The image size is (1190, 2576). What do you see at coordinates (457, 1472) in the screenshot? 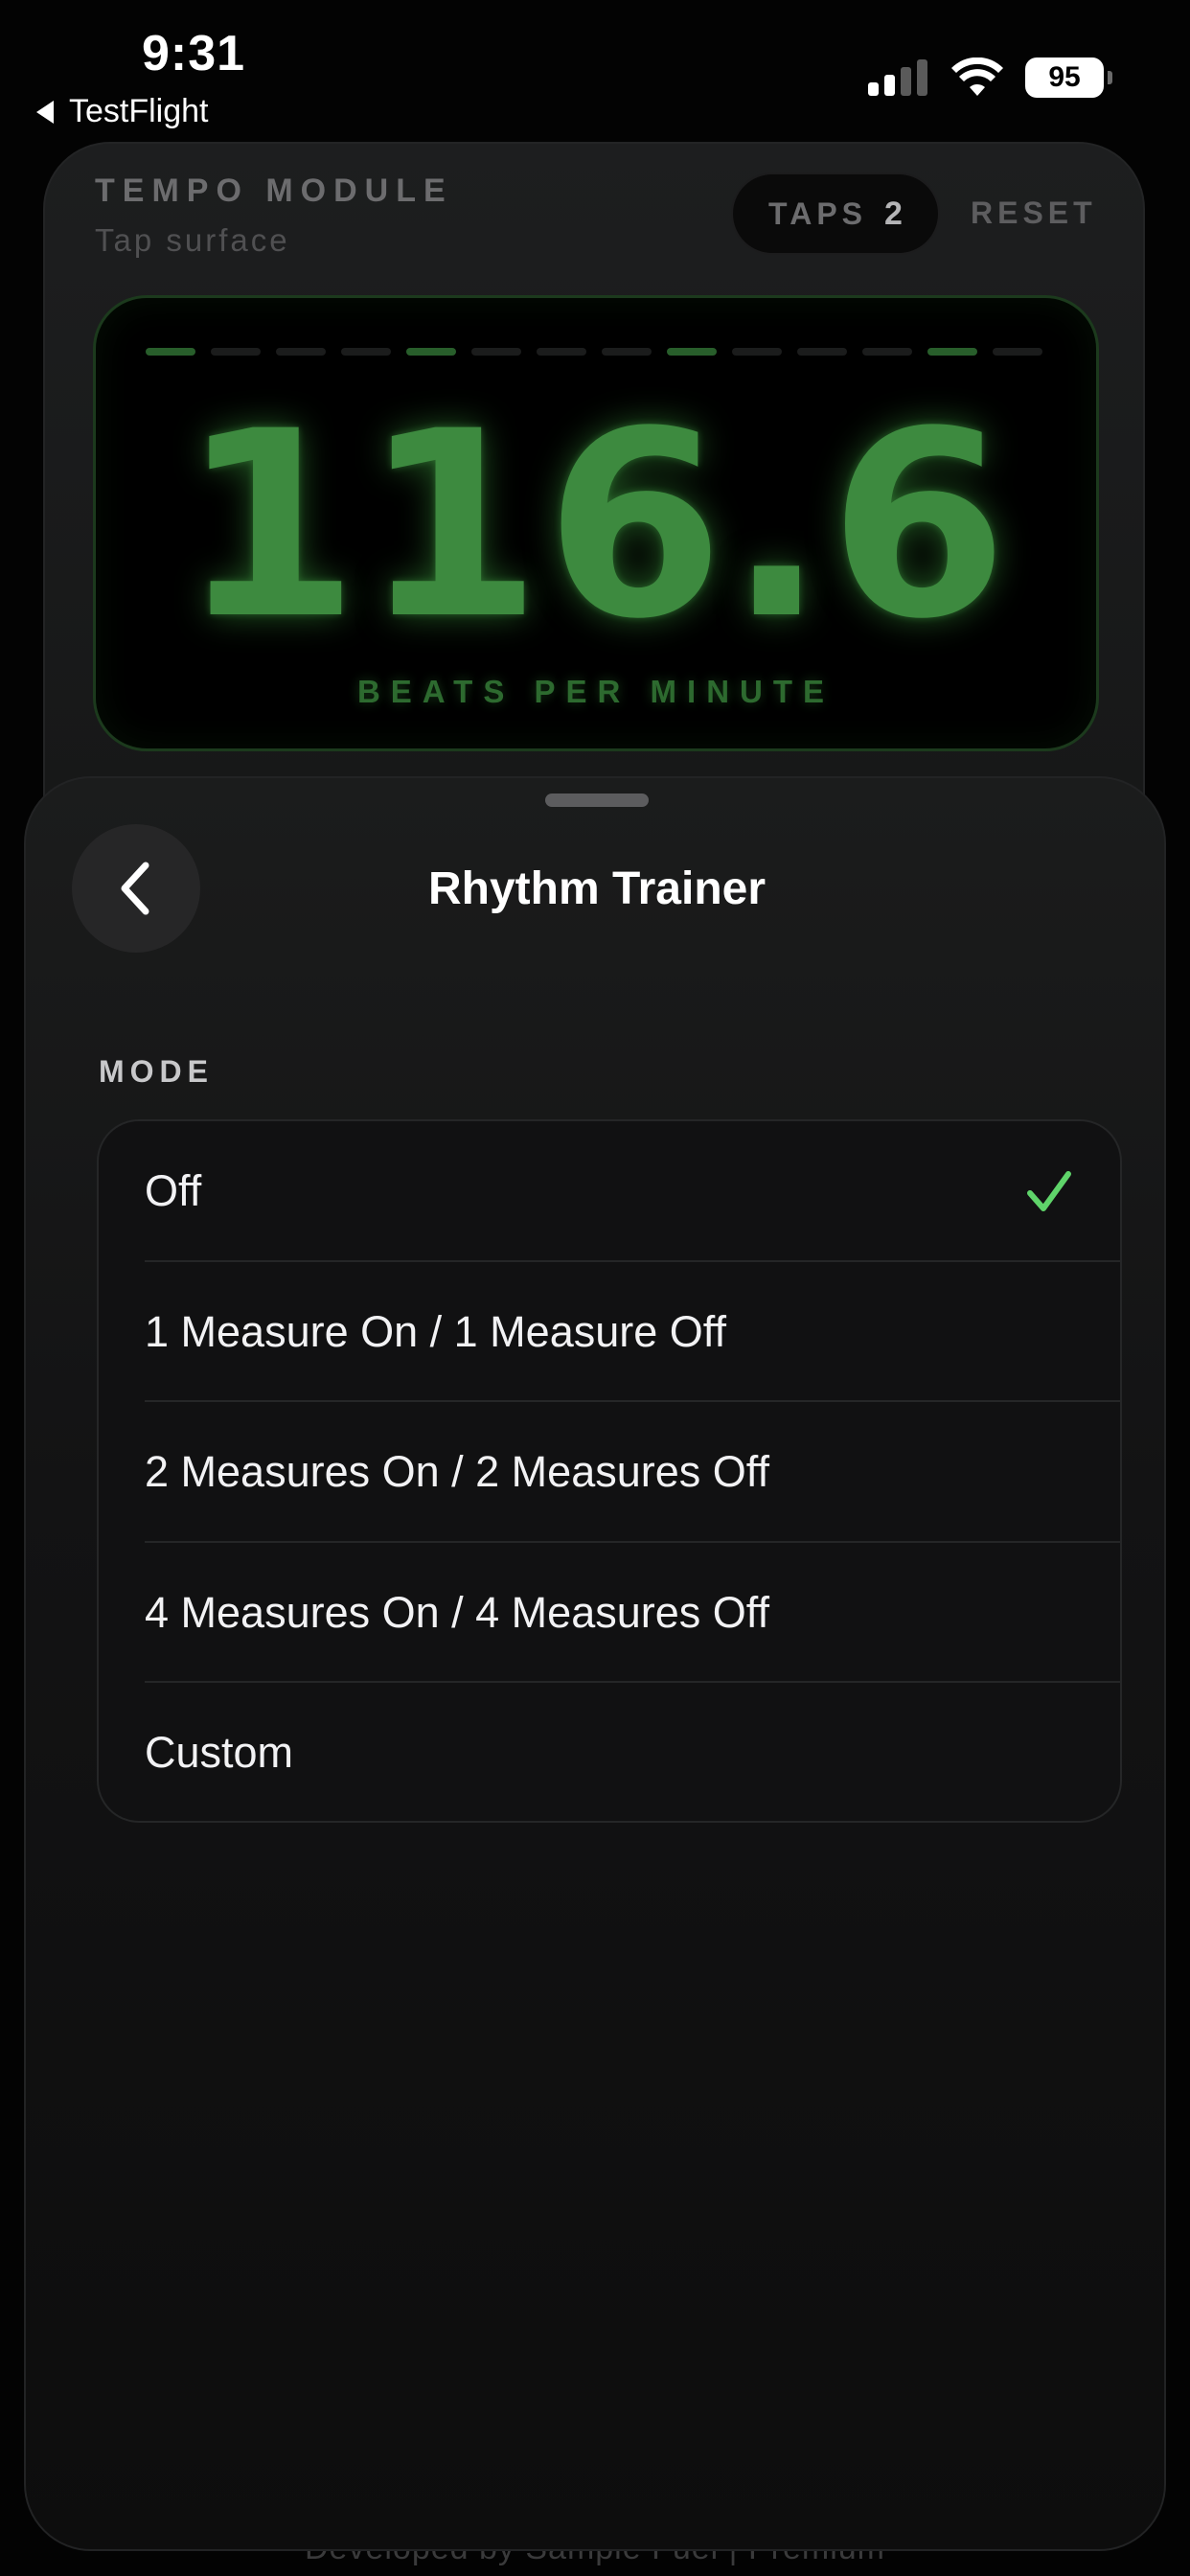
I see `mode-option-label: 2 Measures On / 2 Measures Off` at bounding box center [457, 1472].